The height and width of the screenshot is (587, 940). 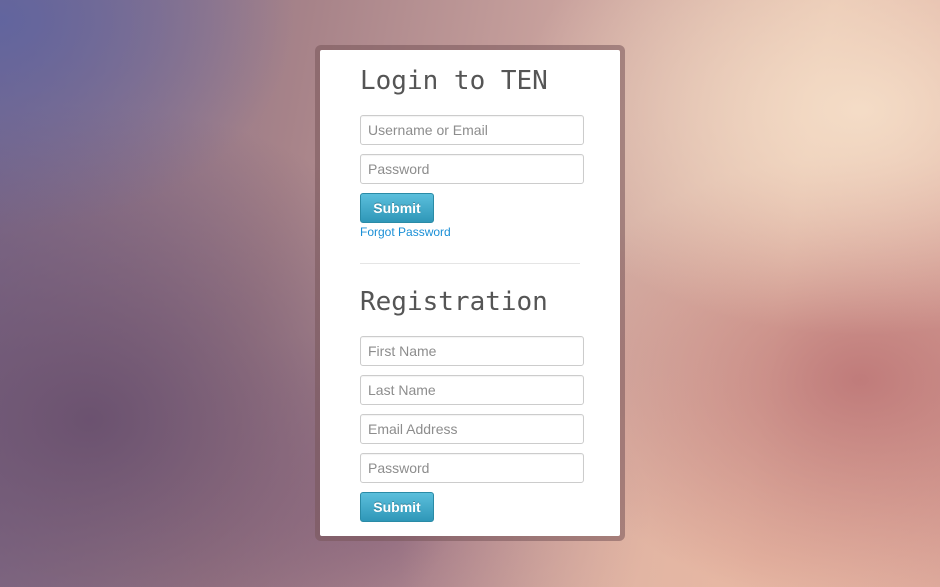 I want to click on registration-title: Registration, so click(x=454, y=302).